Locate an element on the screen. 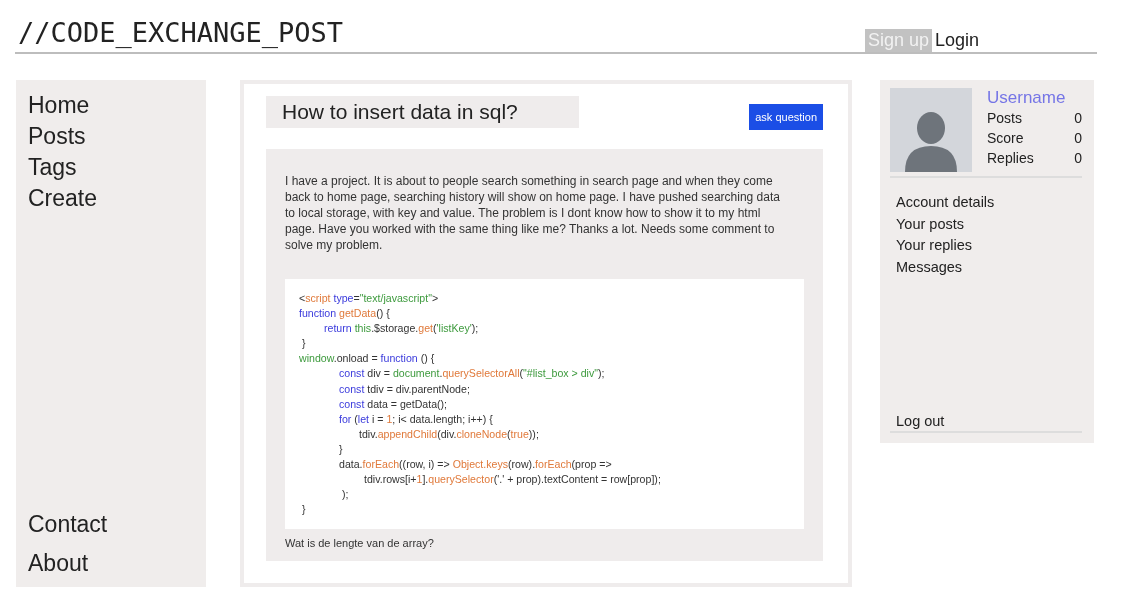  login-button: Login is located at coordinates (956, 40).